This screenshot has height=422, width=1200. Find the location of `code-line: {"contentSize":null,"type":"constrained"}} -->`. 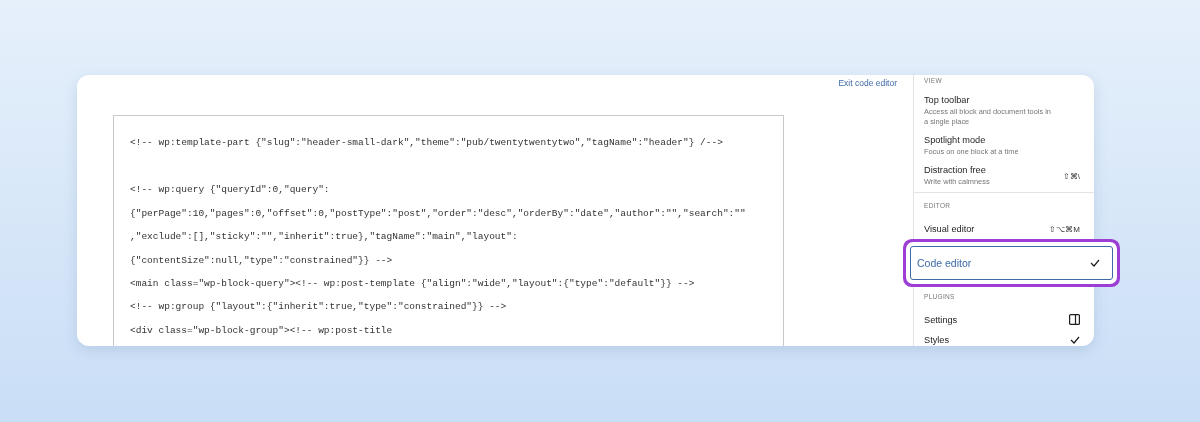

code-line: {"contentSize":null,"type":"constrained"}} --> is located at coordinates (262, 260).